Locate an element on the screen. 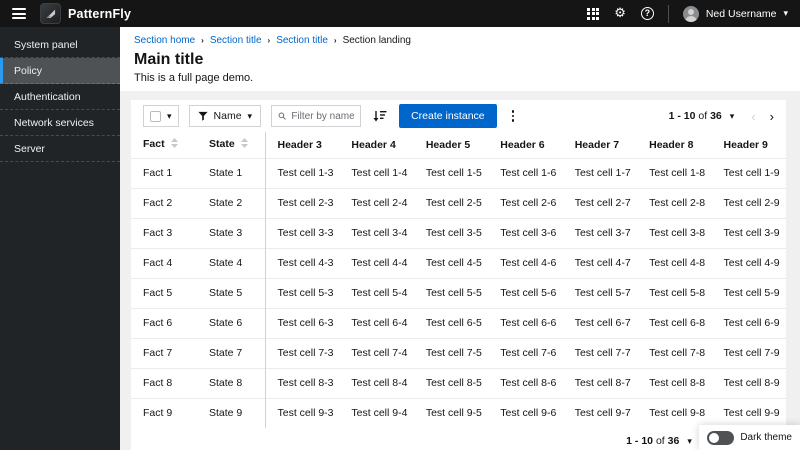 This screenshot has width=800, height=450. table-cell: Test cell 6-7 is located at coordinates (600, 322).